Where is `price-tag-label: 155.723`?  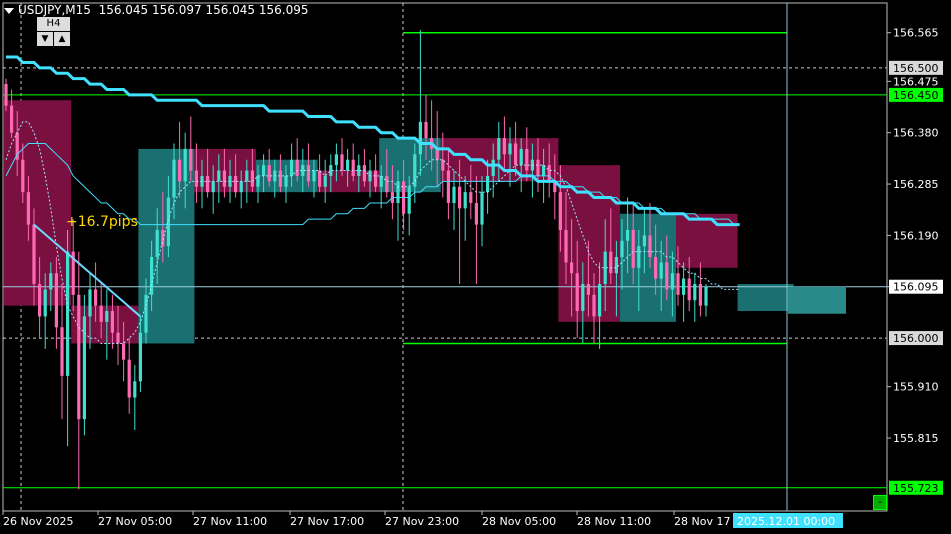
price-tag-label: 155.723 is located at coordinates (916, 488).